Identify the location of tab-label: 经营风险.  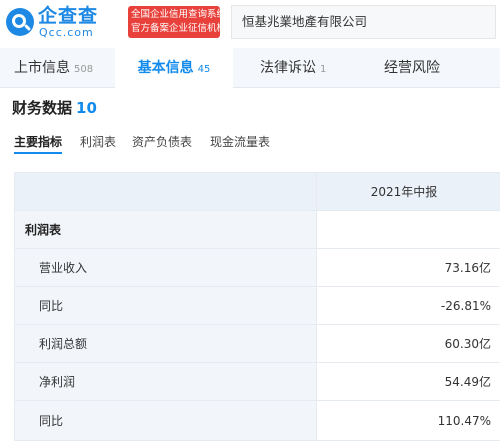
(412, 68).